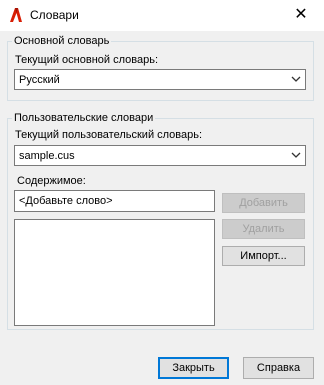  What do you see at coordinates (84, 118) in the screenshot?
I see `custom-dictionaries-legend: Пользовательские словари` at bounding box center [84, 118].